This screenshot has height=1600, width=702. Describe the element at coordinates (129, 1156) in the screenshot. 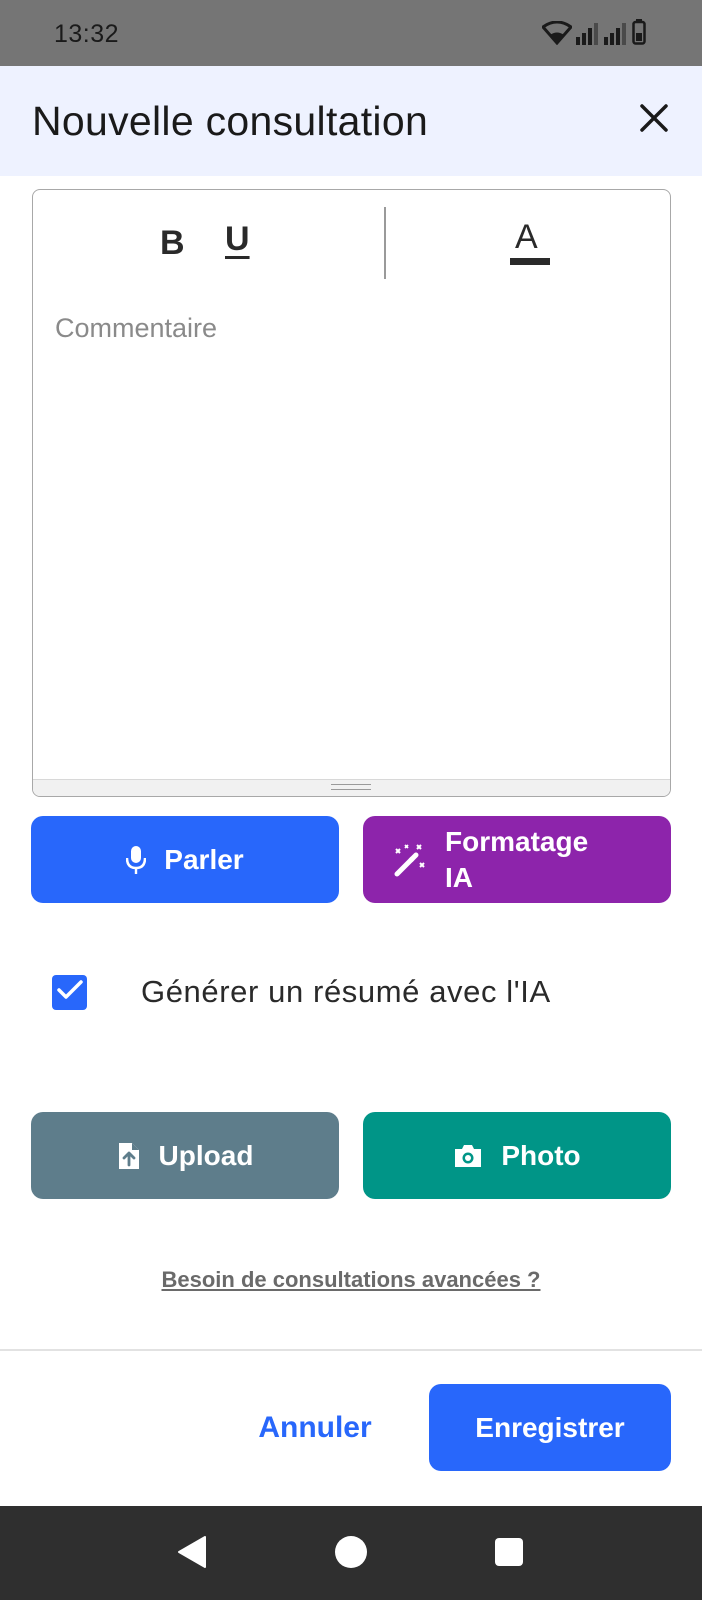

I see `file-upload-icon` at that location.